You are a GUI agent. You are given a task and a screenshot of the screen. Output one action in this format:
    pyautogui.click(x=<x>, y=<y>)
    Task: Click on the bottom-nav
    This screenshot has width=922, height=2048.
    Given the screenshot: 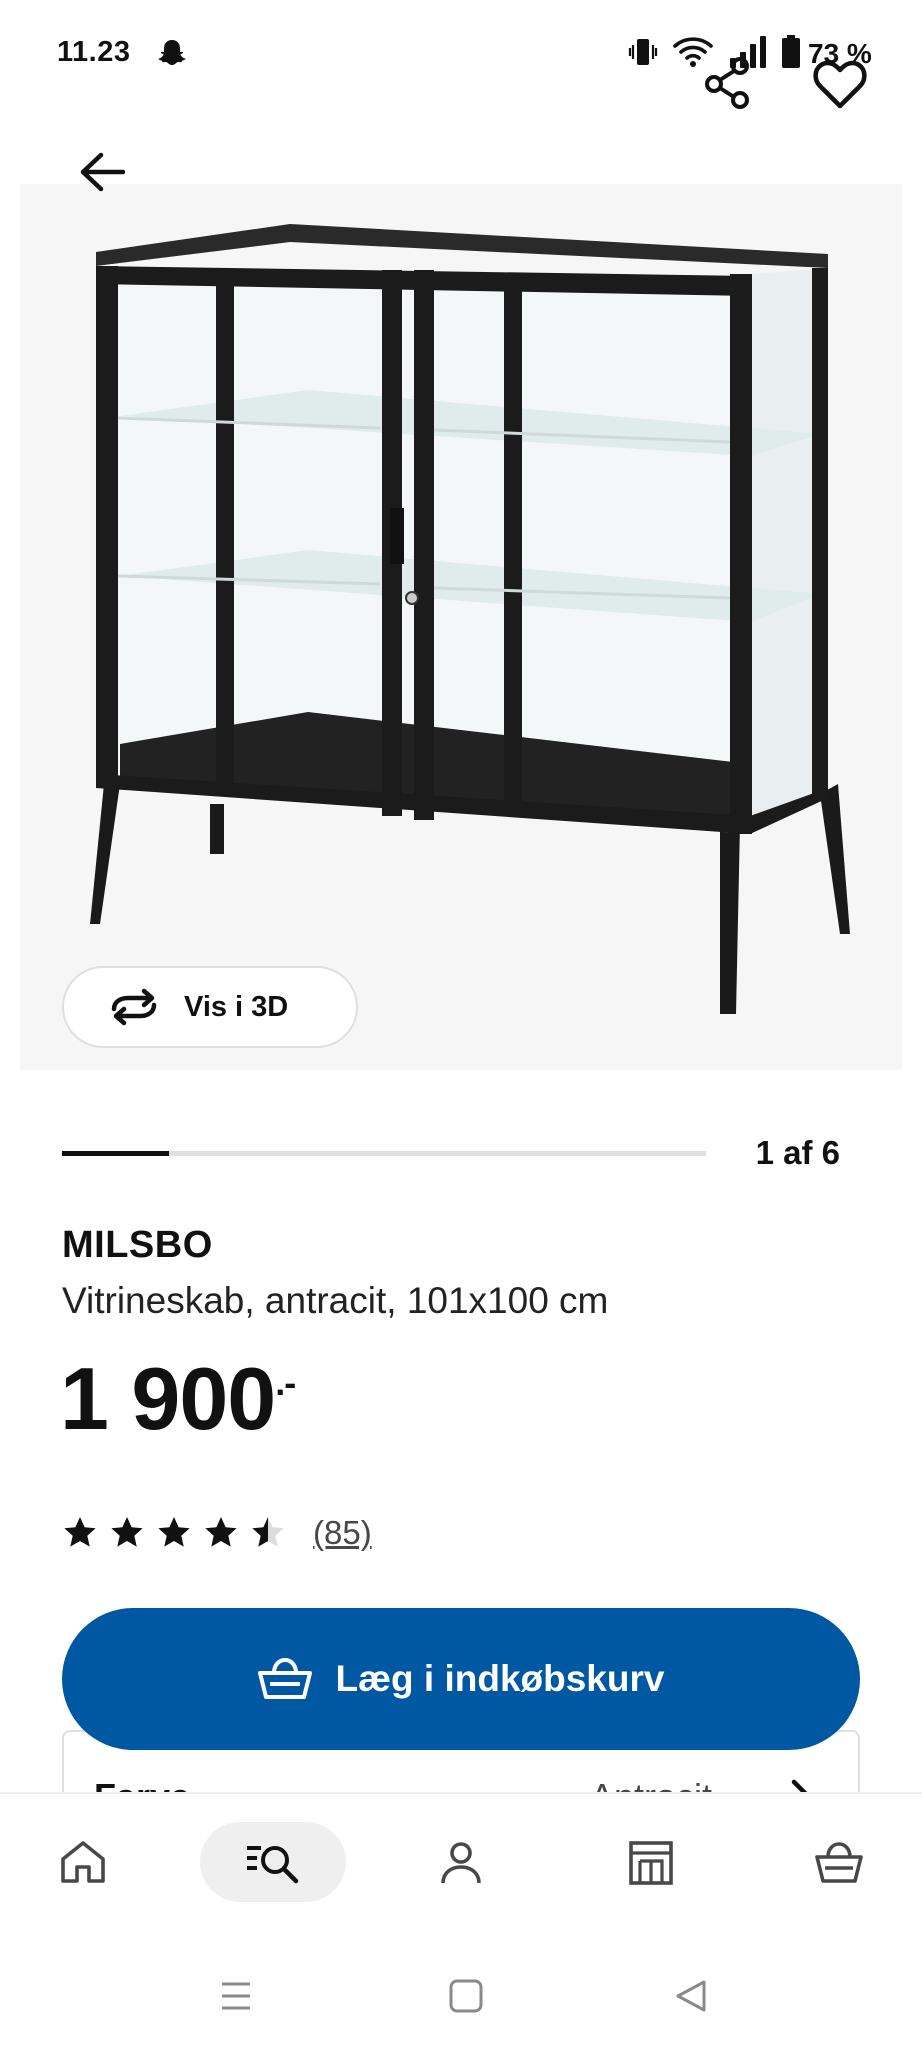 What is the action you would take?
    pyautogui.click(x=461, y=1869)
    